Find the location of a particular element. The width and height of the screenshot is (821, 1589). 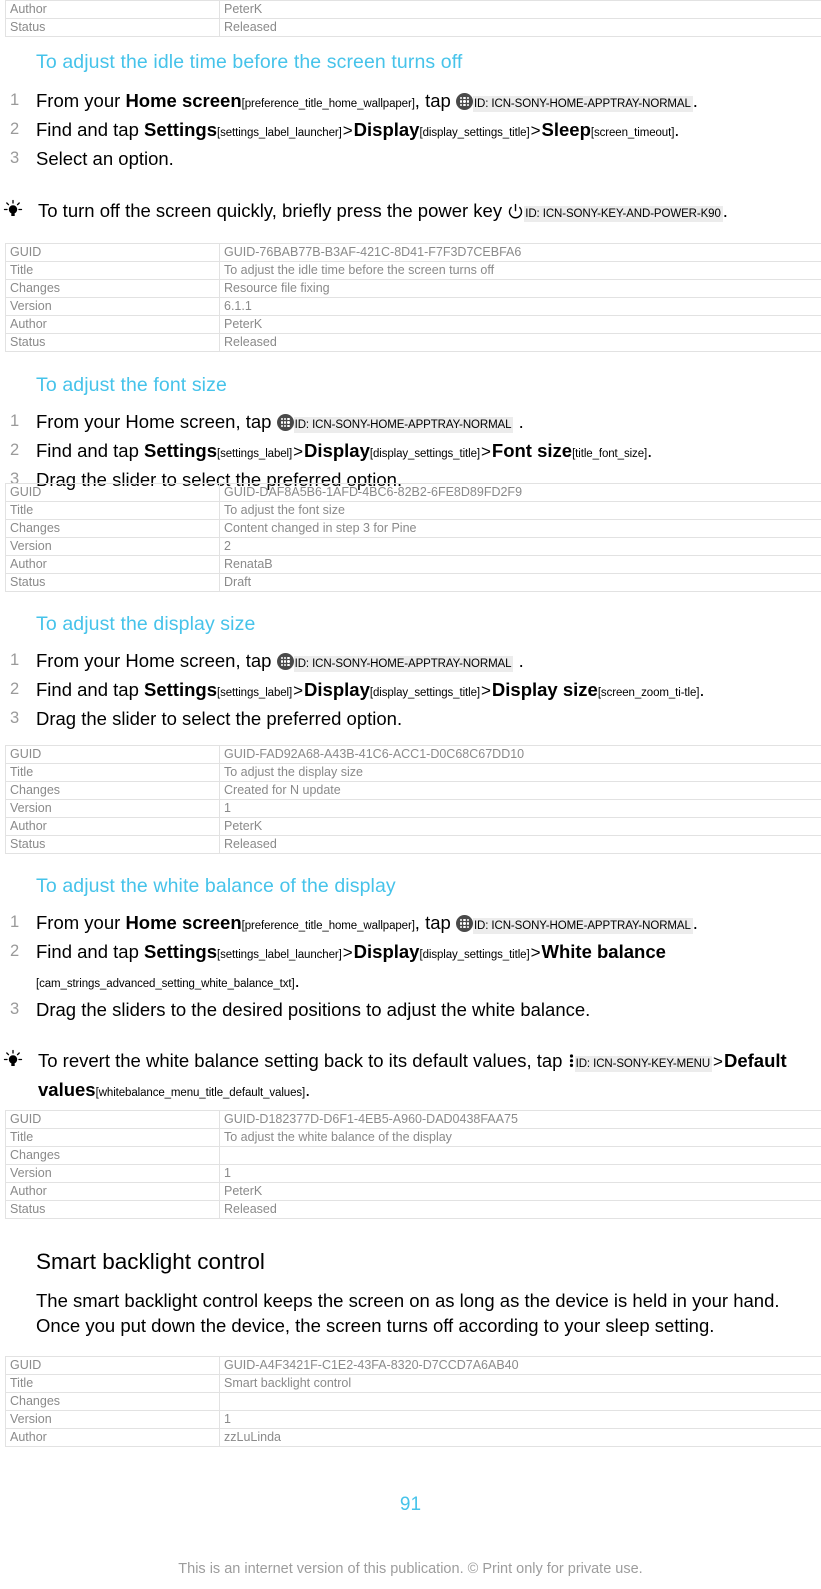

metadata-value: zzLuLinda is located at coordinates (520, 1437).